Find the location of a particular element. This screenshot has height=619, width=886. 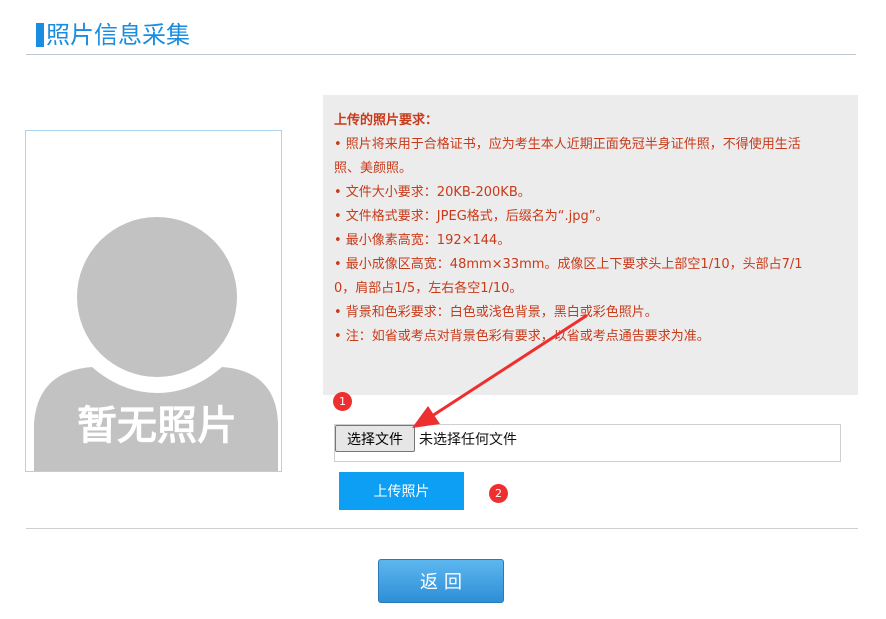

requirement-line: • 背景和色彩要求：白色或浅色背景，黑白或彩色照片。 is located at coordinates (496, 312).